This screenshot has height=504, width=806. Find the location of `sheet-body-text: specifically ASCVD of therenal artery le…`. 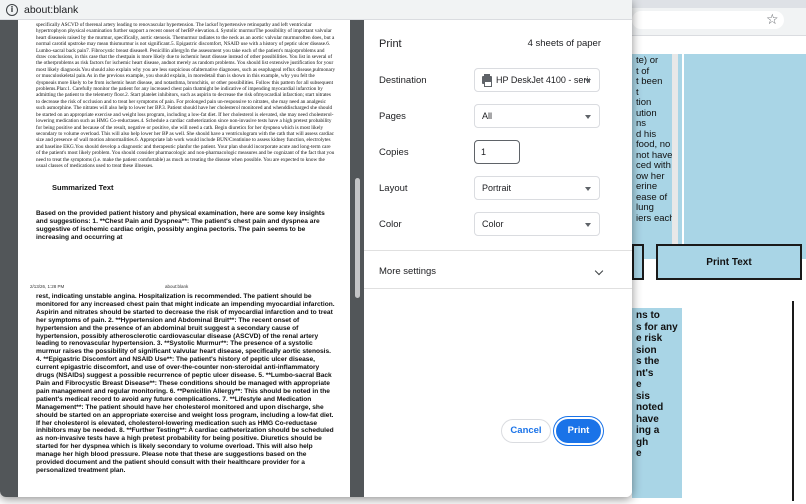

sheet-body-text: specifically ASCVD of therenal artery le… is located at coordinates (186, 95).